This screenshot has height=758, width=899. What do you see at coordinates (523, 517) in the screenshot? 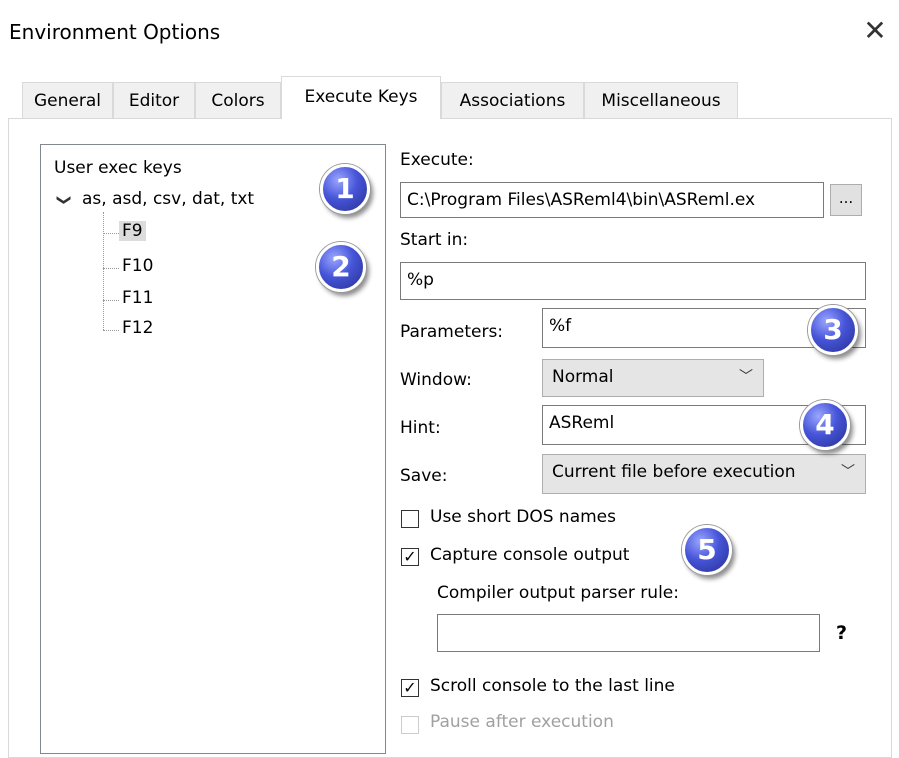
I see `short-dos-label: Use short DOS names` at bounding box center [523, 517].